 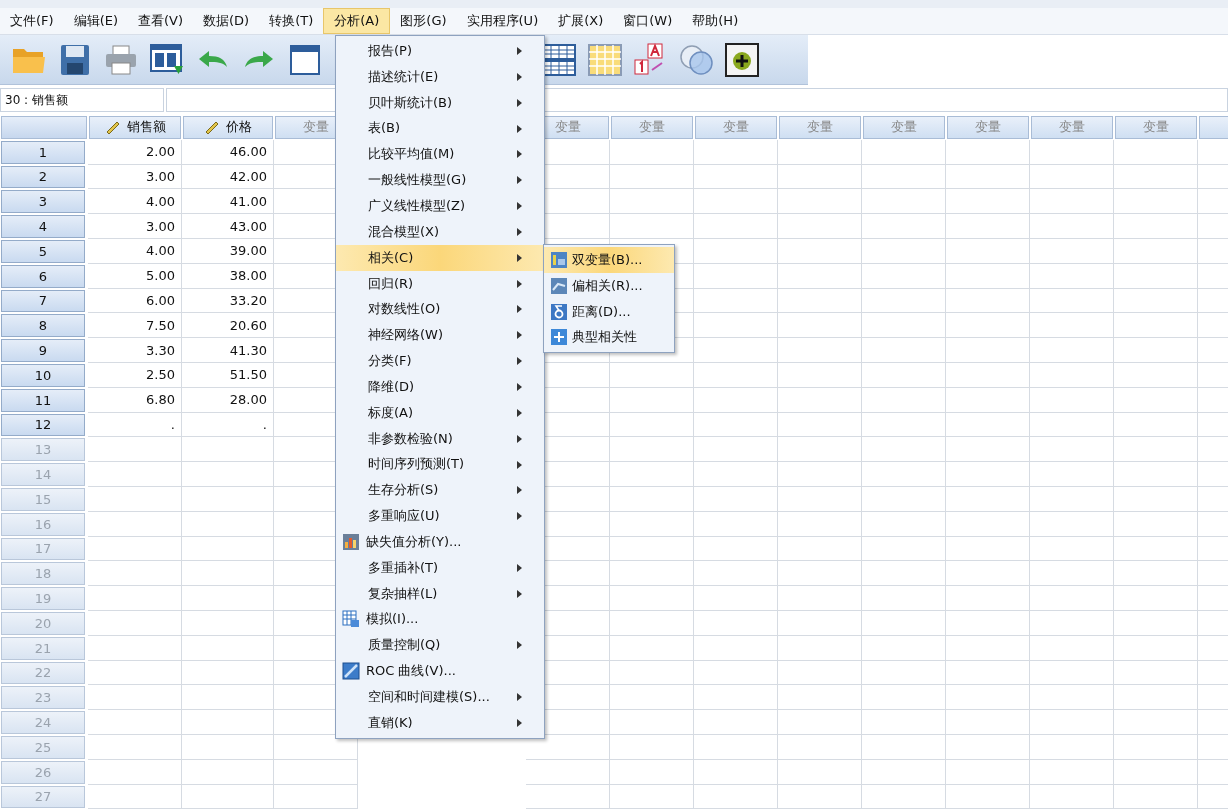 I want to click on table-cell: 28.00, so click(x=228, y=400).